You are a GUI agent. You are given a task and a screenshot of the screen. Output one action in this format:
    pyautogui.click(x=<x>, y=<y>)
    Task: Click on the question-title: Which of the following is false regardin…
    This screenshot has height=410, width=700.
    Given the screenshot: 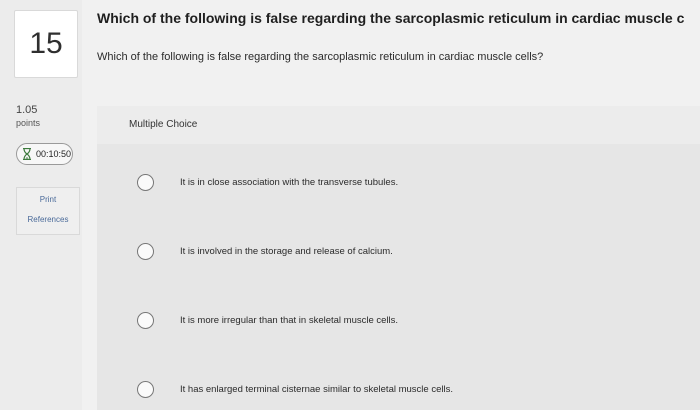 What is the action you would take?
    pyautogui.click(x=391, y=18)
    